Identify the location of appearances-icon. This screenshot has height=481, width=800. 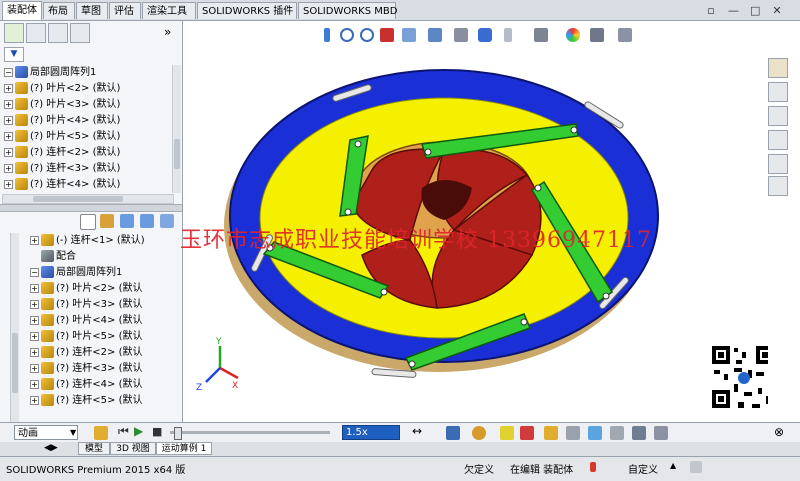
(778, 164).